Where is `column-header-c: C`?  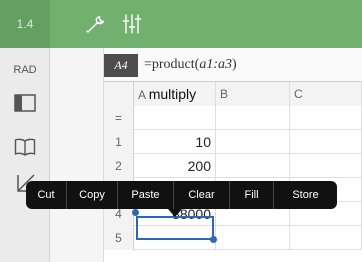
column-header-c: C is located at coordinates (326, 94).